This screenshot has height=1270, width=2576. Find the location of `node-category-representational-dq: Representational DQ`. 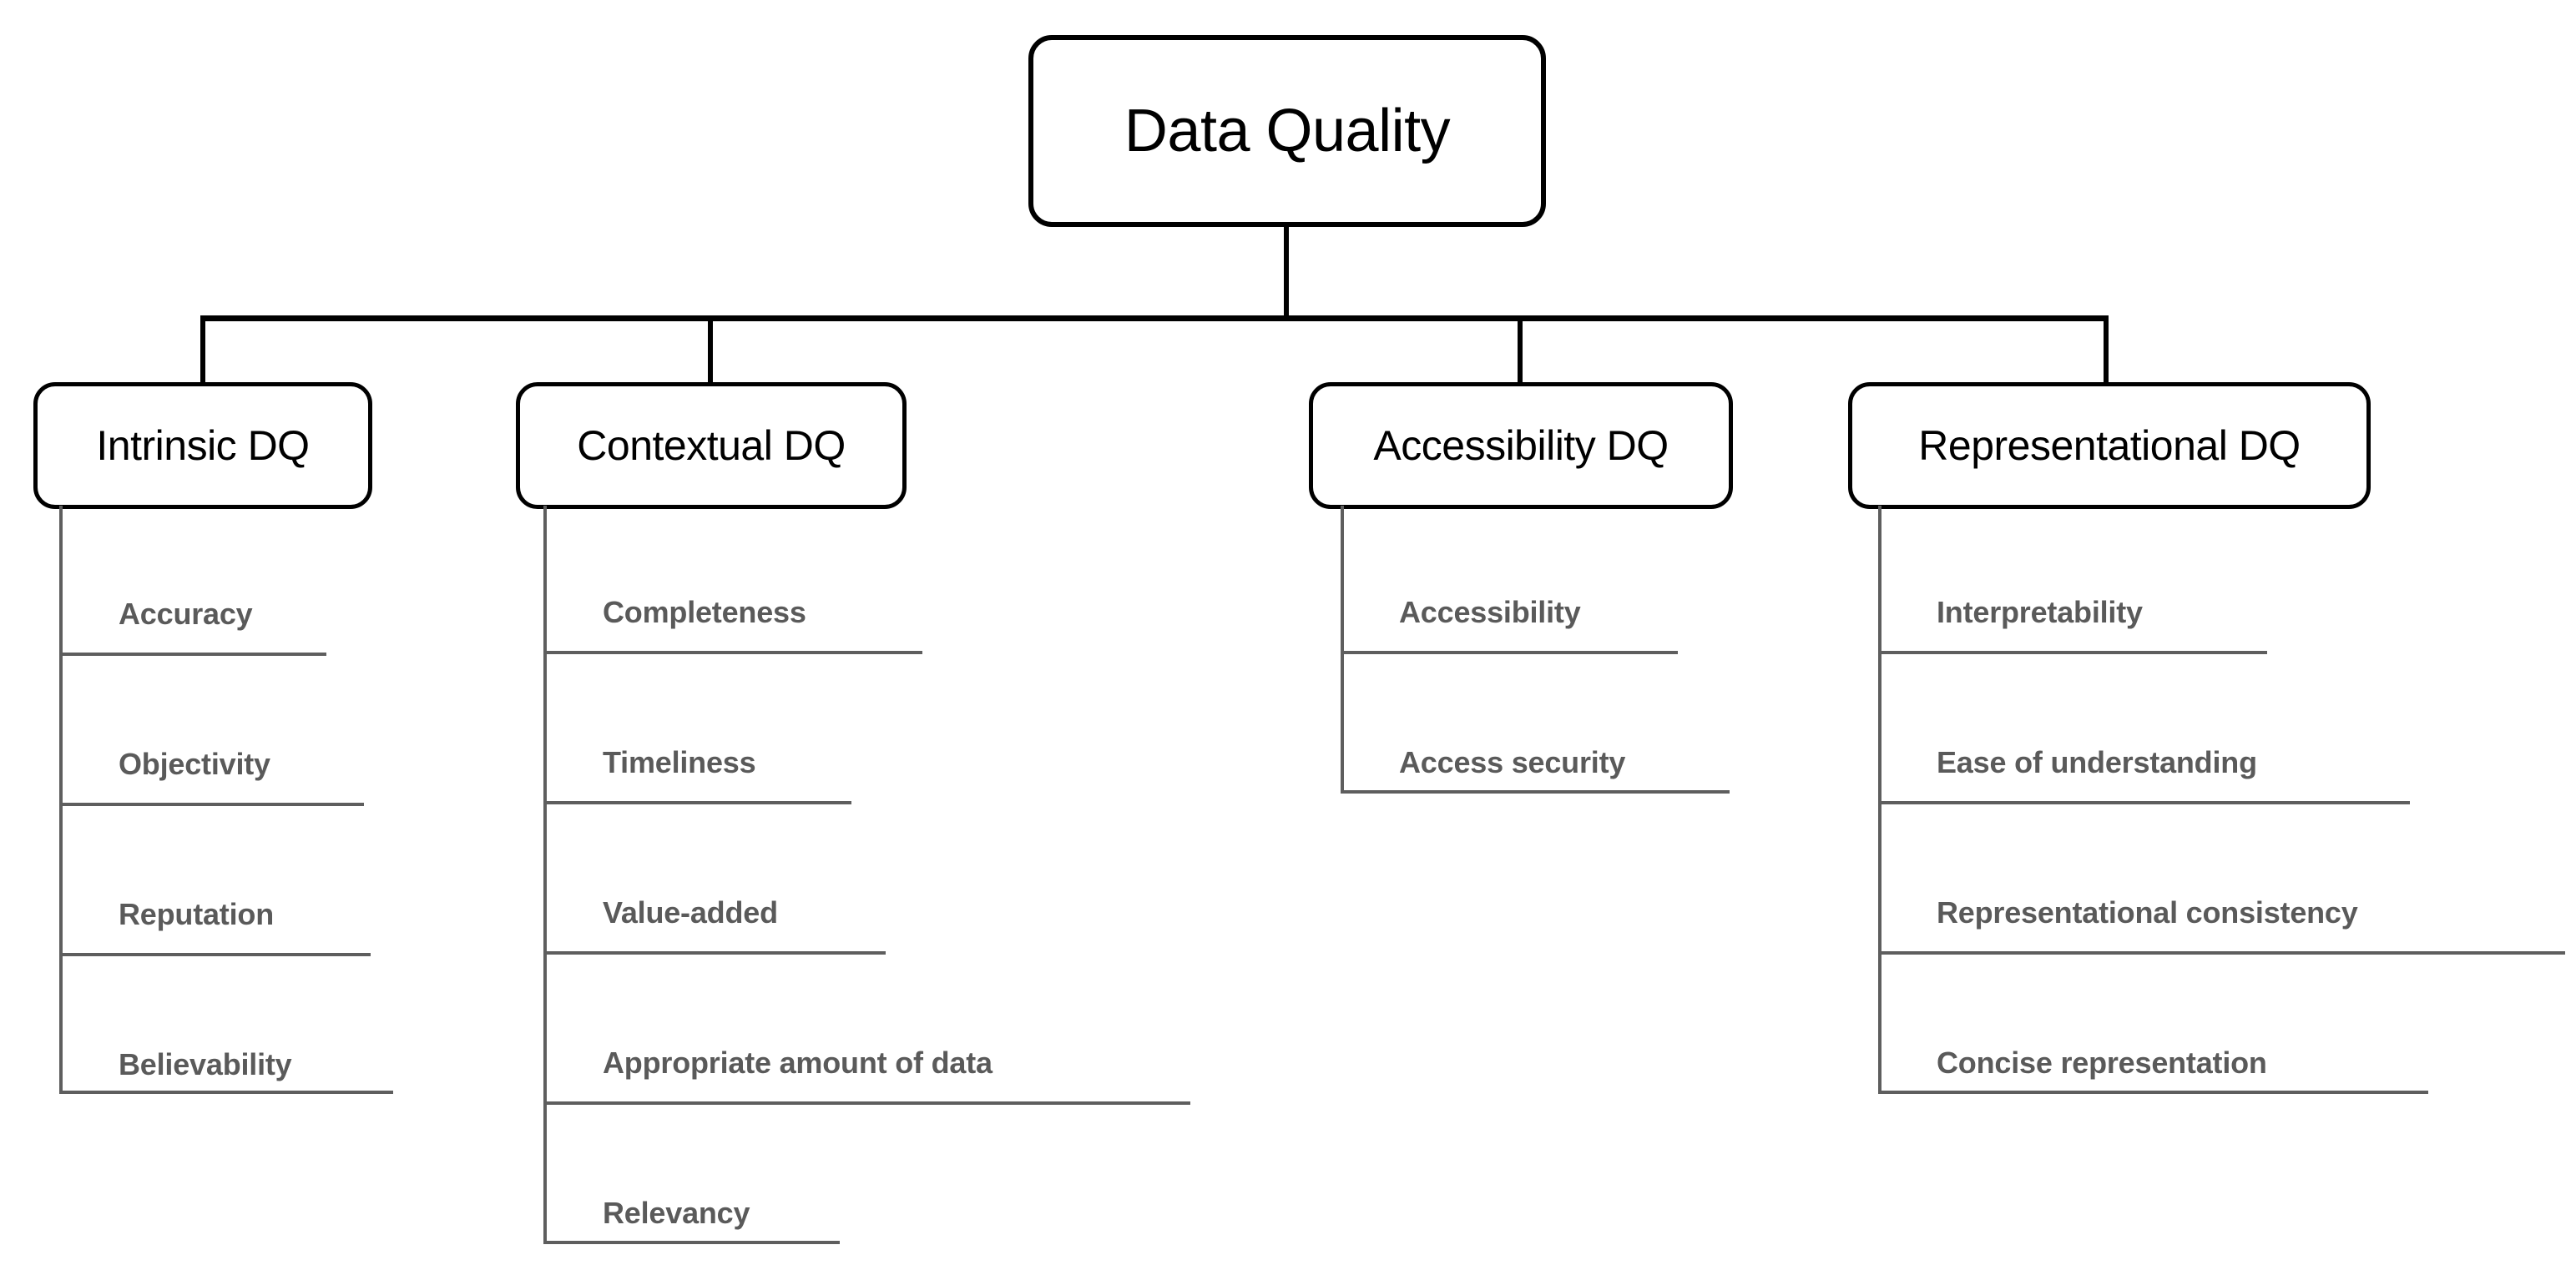

node-category-representational-dq: Representational DQ is located at coordinates (2109, 445).